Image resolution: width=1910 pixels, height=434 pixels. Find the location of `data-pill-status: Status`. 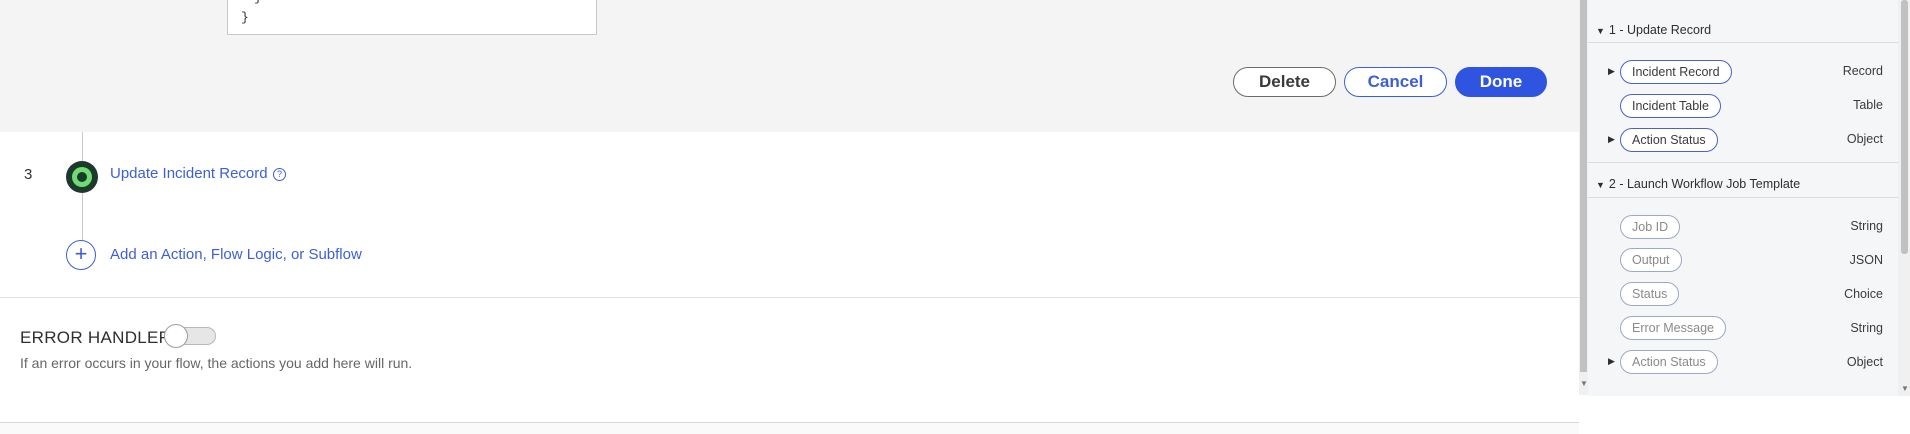

data-pill-status: Status is located at coordinates (1650, 294).